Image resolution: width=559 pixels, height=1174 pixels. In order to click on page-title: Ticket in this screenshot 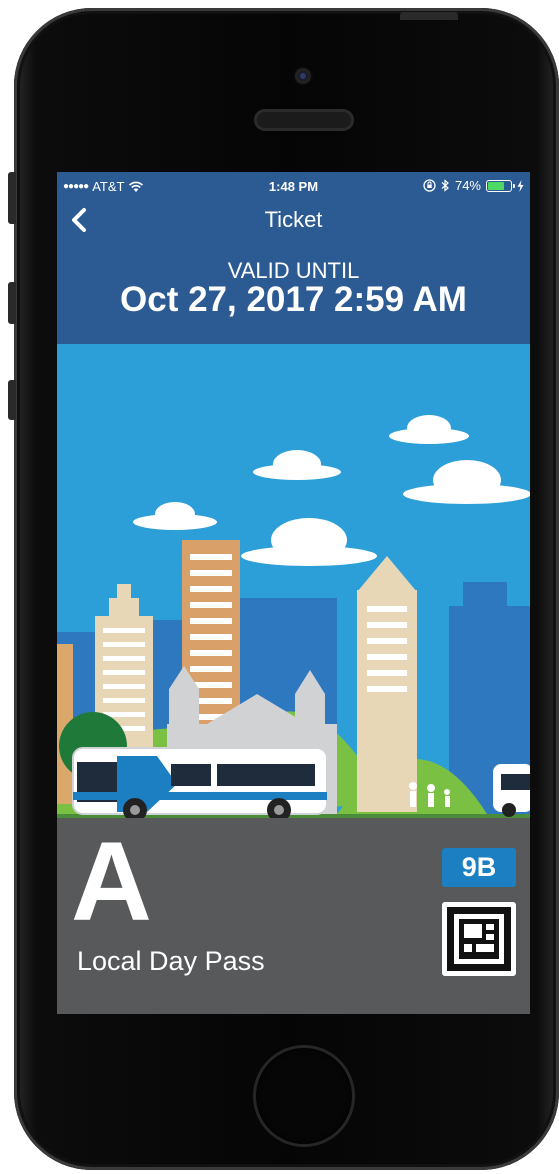, I will do `click(293, 219)`.